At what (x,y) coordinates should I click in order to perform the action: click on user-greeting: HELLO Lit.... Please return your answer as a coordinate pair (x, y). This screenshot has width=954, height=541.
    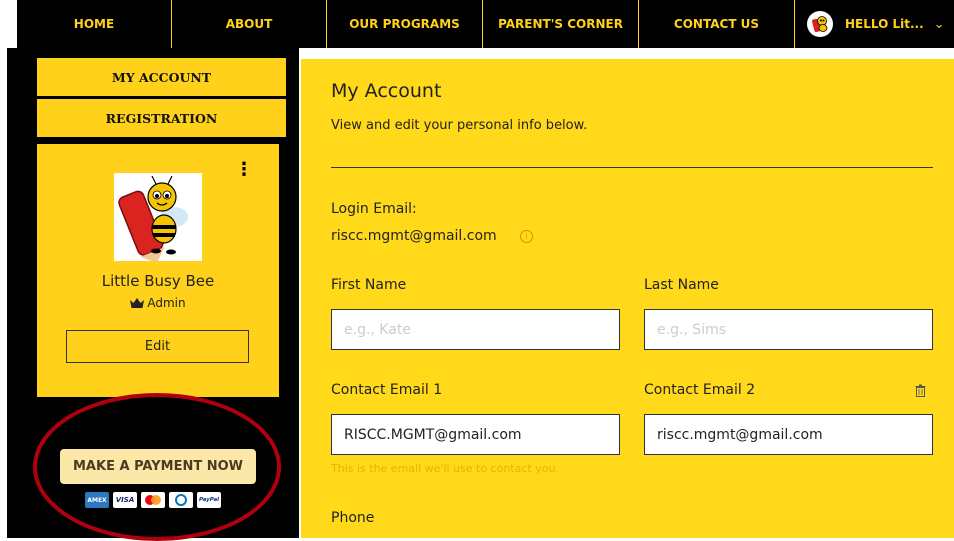
    Looking at the image, I should click on (884, 24).